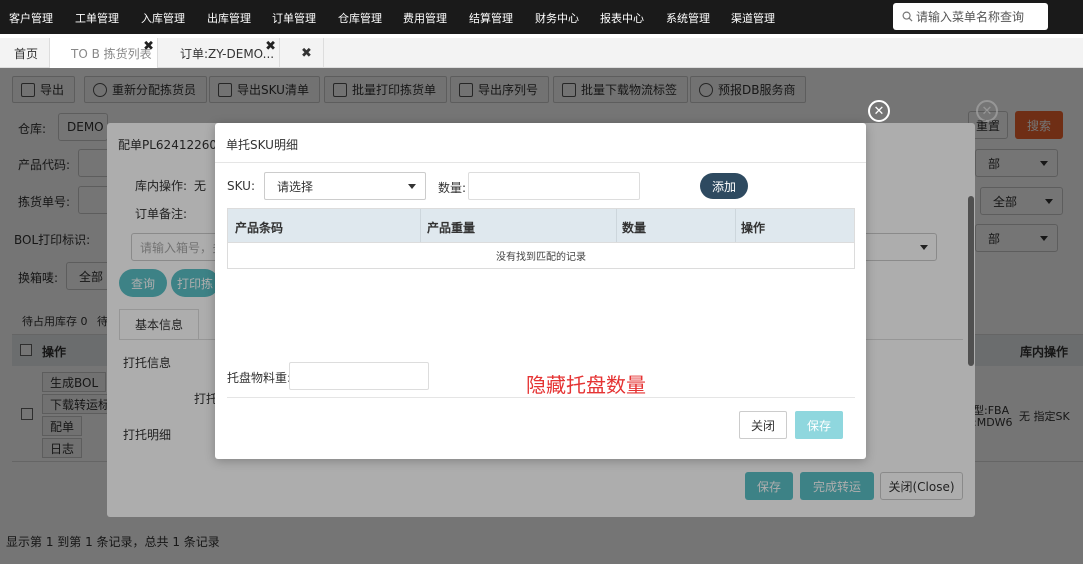 Image resolution: width=1083 pixels, height=564 pixels. Describe the element at coordinates (241, 186) in the screenshot. I see `sku-label: SKU:` at that location.